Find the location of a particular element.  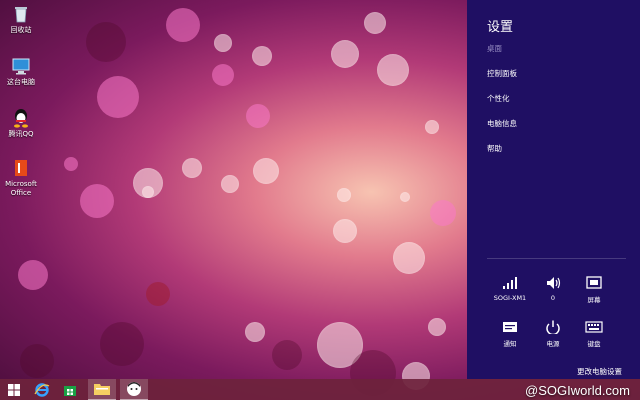

tile-label: SOGI-XM1 is located at coordinates (510, 298).